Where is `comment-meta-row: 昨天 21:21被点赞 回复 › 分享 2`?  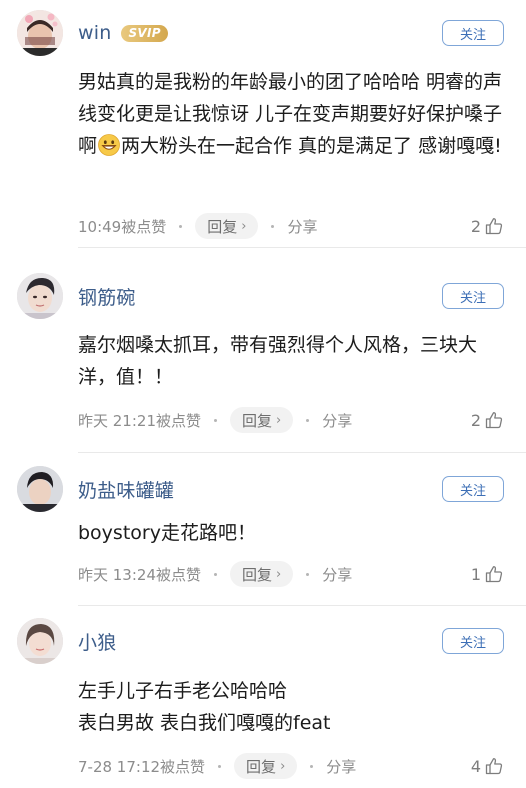 comment-meta-row: 昨天 21:21被点赞 回复 › 分享 2 is located at coordinates (291, 420).